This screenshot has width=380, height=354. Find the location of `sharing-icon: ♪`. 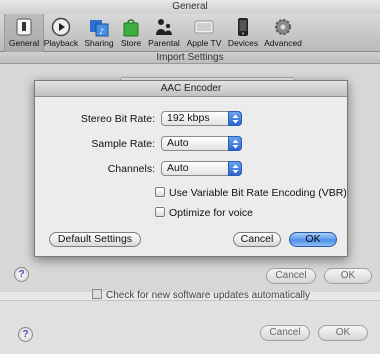

sharing-icon: ♪ is located at coordinates (99, 28).